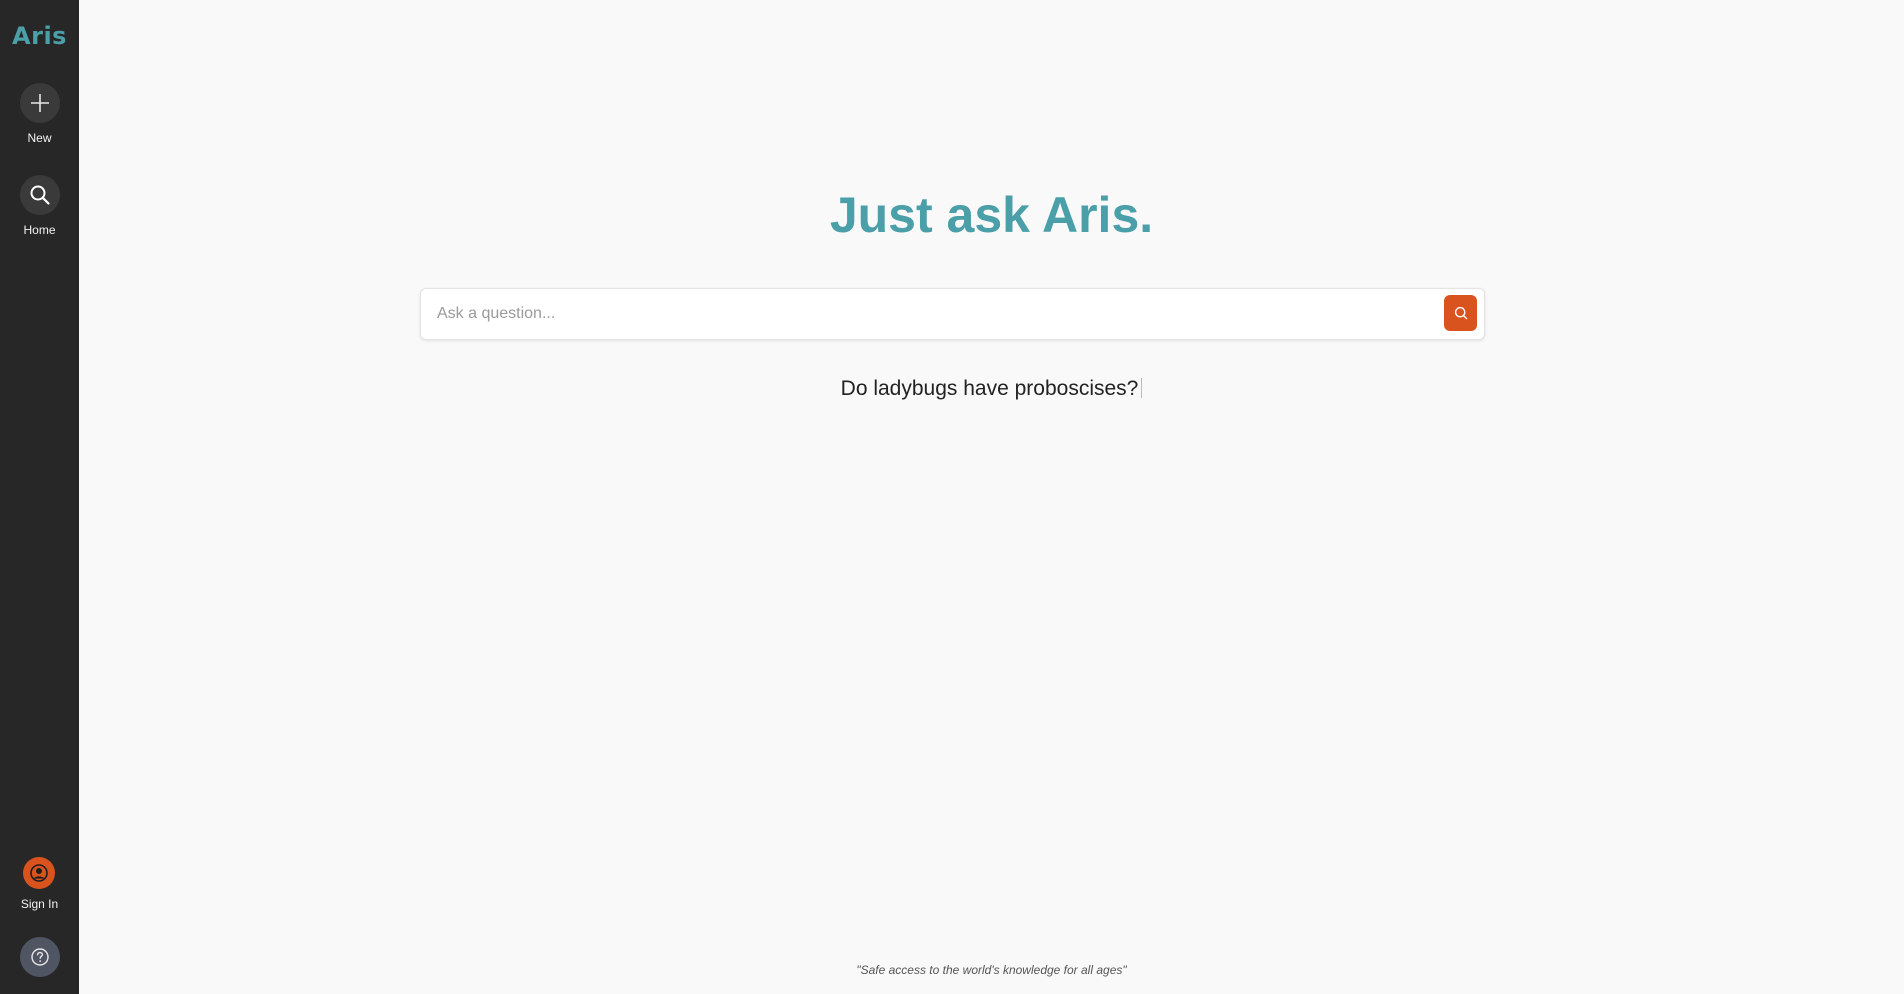 The image size is (1904, 994). I want to click on new-label: New, so click(39, 138).